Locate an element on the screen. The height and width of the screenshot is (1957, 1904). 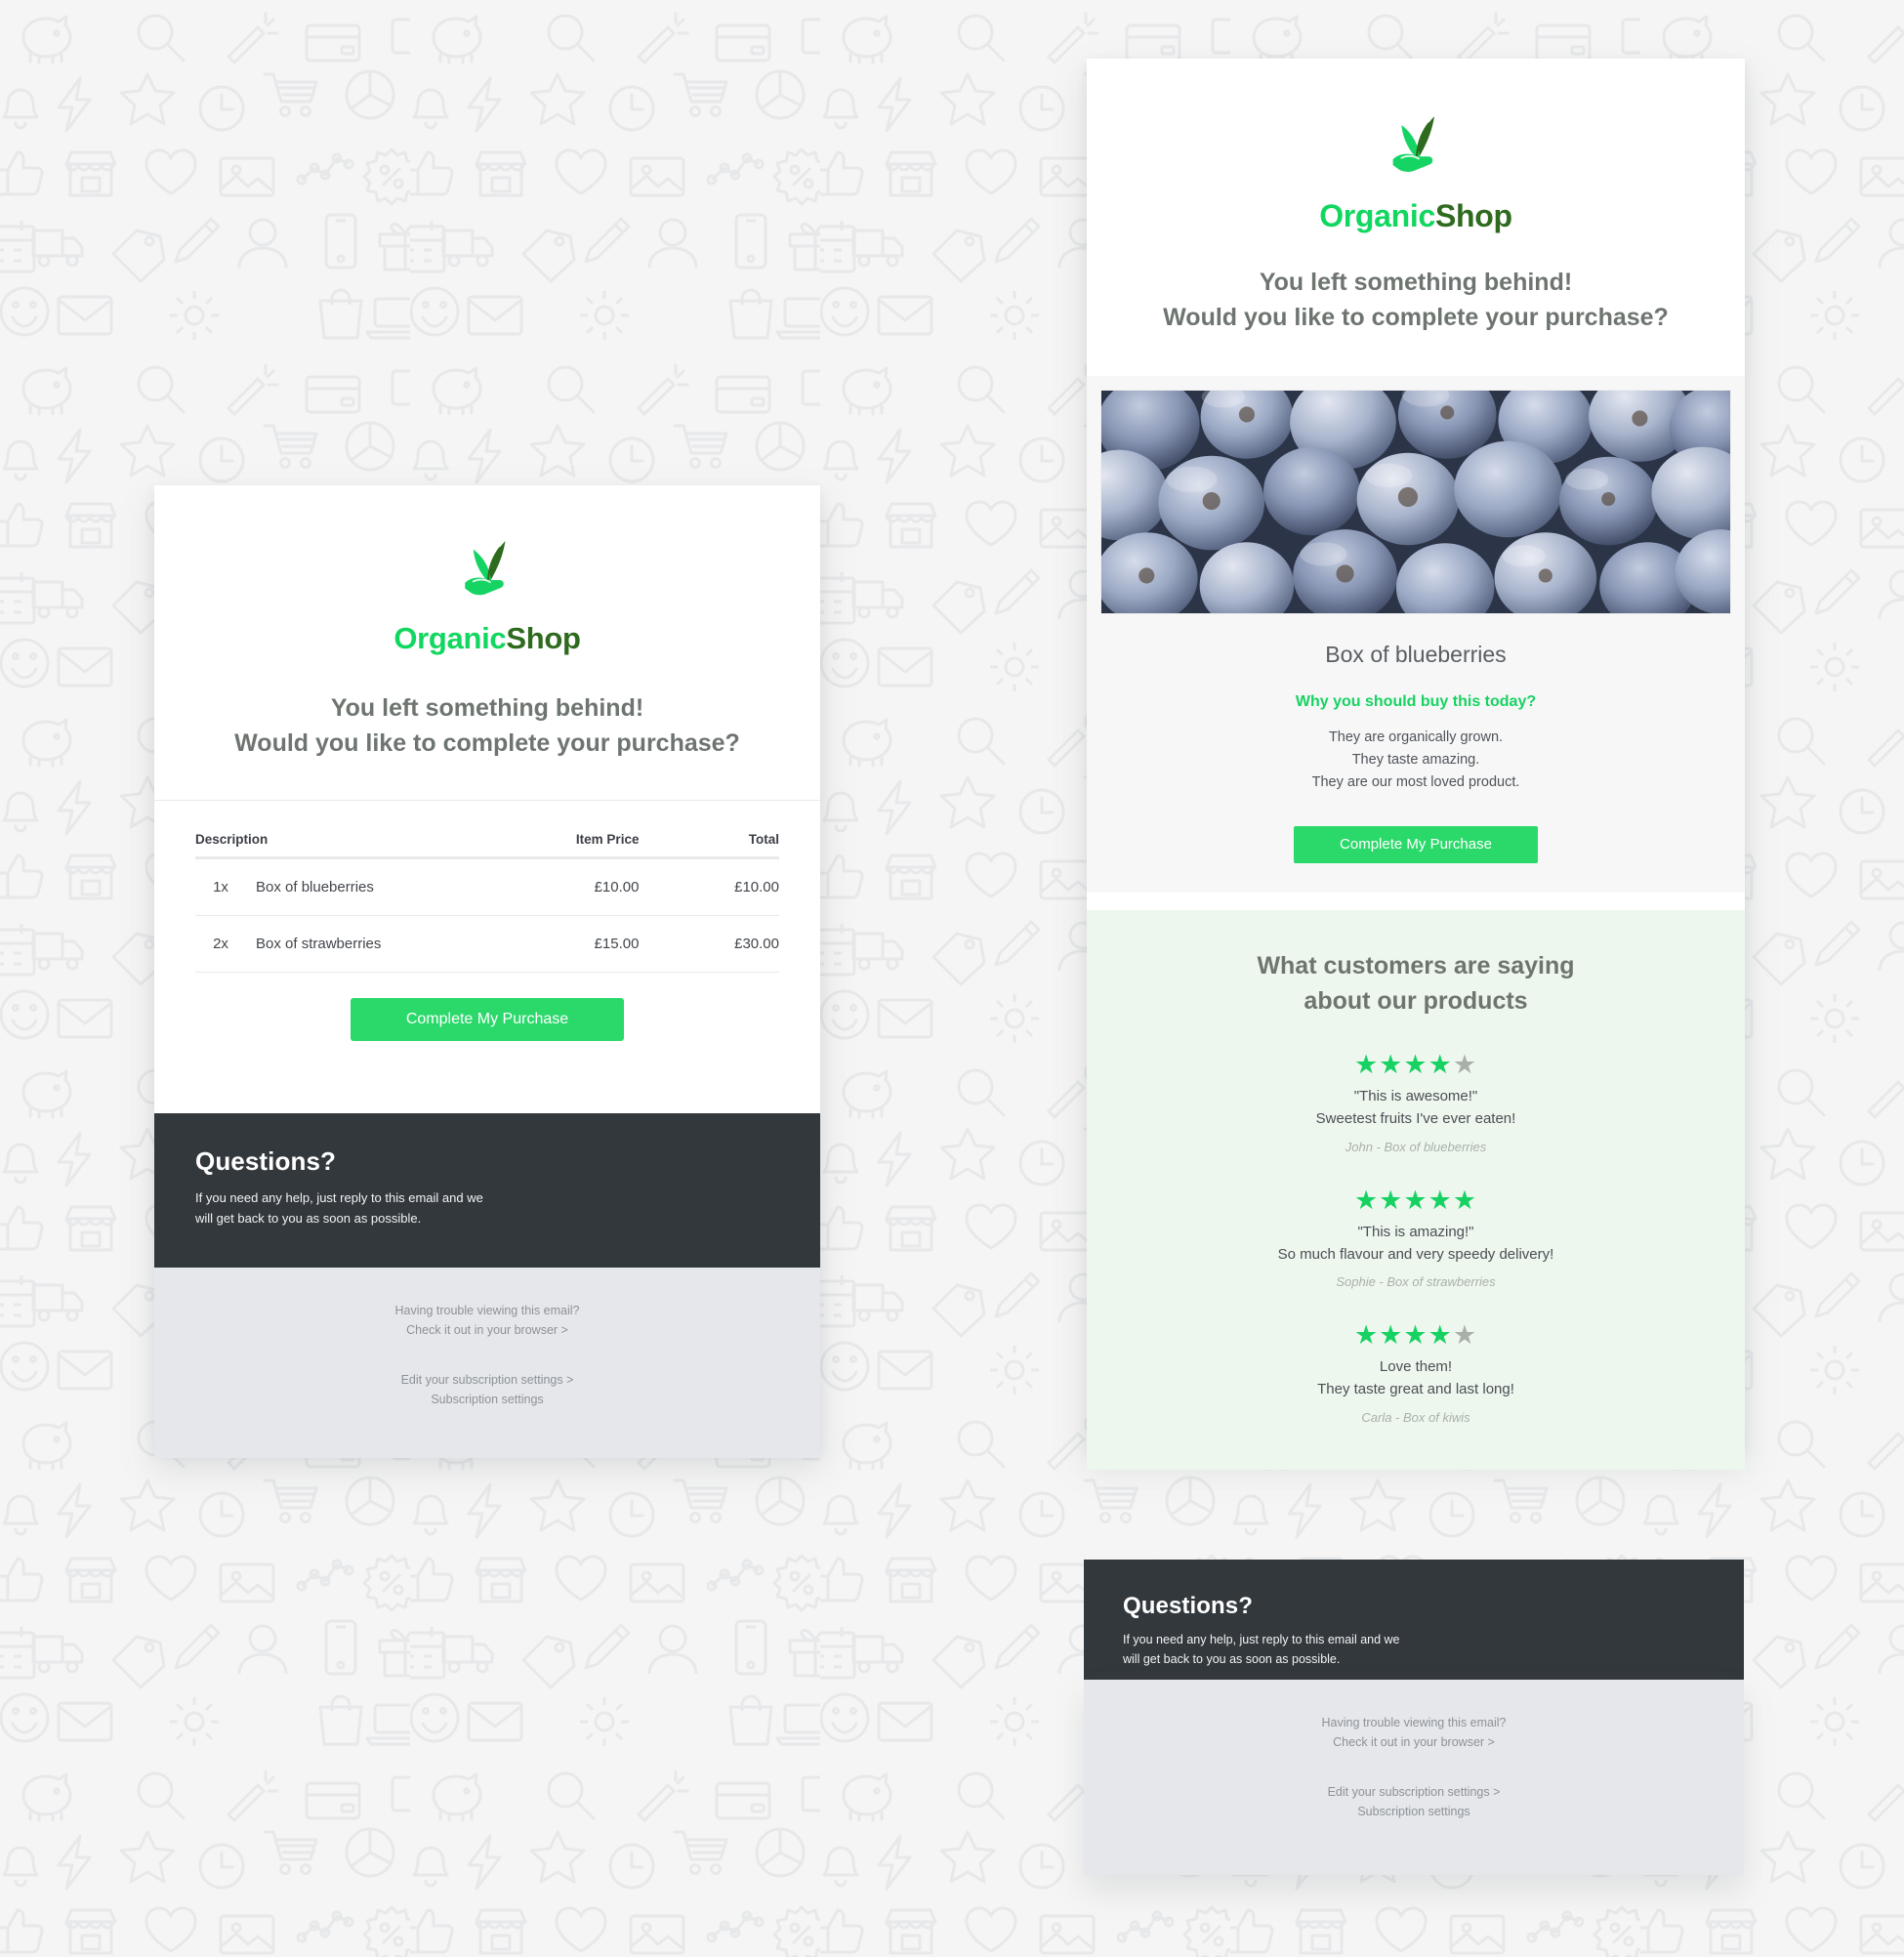
header-description: Description is located at coordinates (341, 838).